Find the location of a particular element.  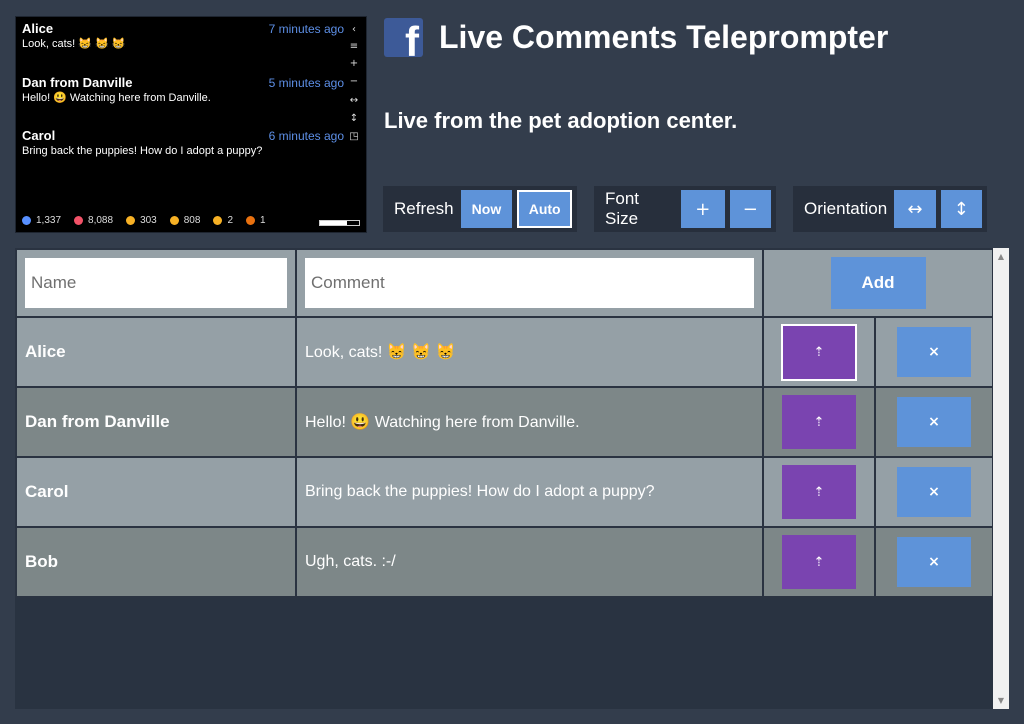

page-title: Live Comments Teleprompter is located at coordinates (664, 37).